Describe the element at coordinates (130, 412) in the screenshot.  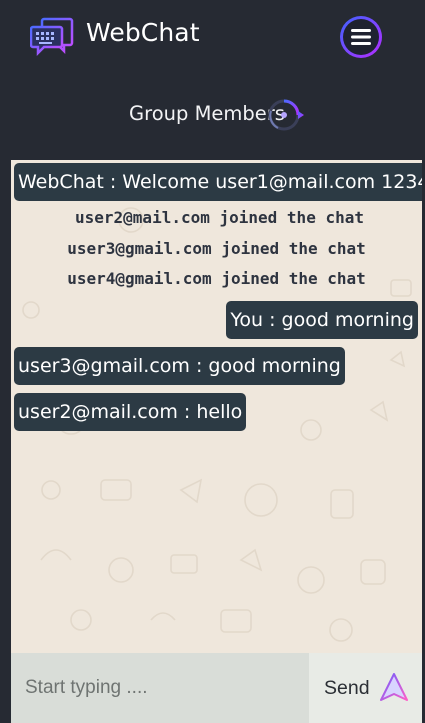
I see `chat-message-bubble: user2@mail.com : hello` at that location.